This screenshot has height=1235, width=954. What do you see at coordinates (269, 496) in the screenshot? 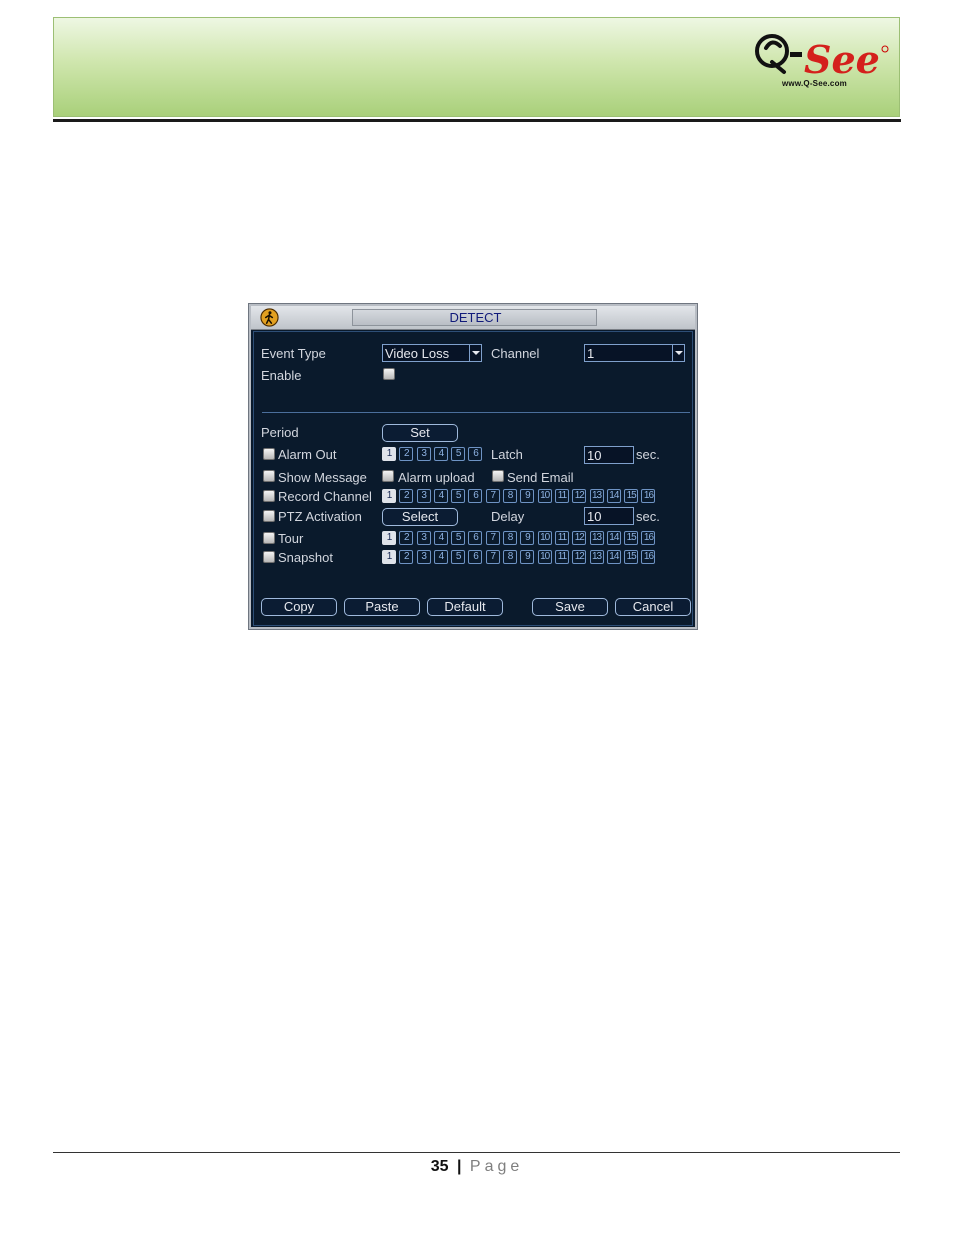
I see `record-channel-checkbox` at bounding box center [269, 496].